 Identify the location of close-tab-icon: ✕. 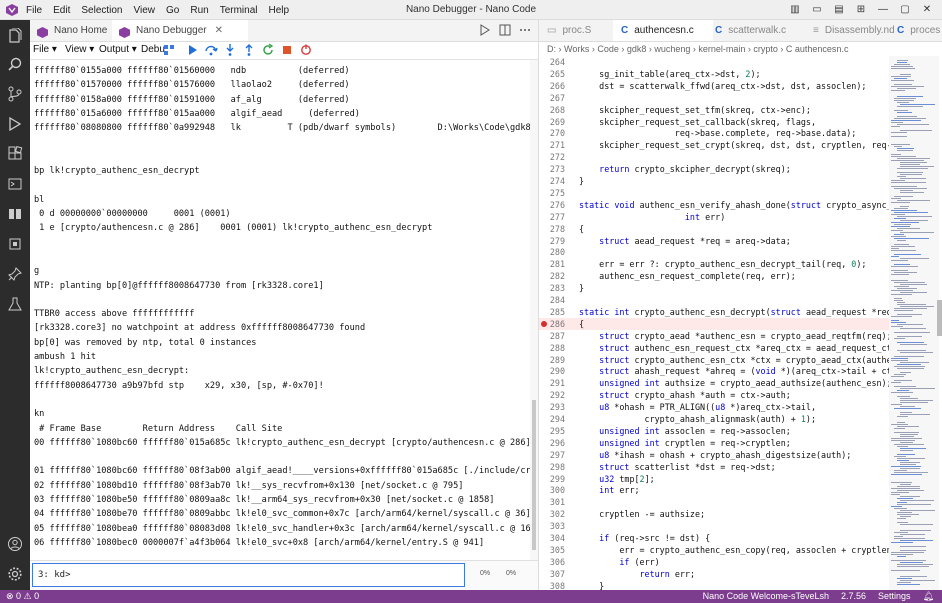
(219, 30).